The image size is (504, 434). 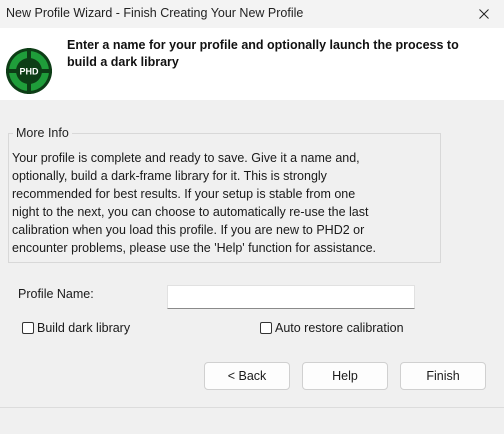 What do you see at coordinates (28, 328) in the screenshot?
I see `build-dark-library-box` at bounding box center [28, 328].